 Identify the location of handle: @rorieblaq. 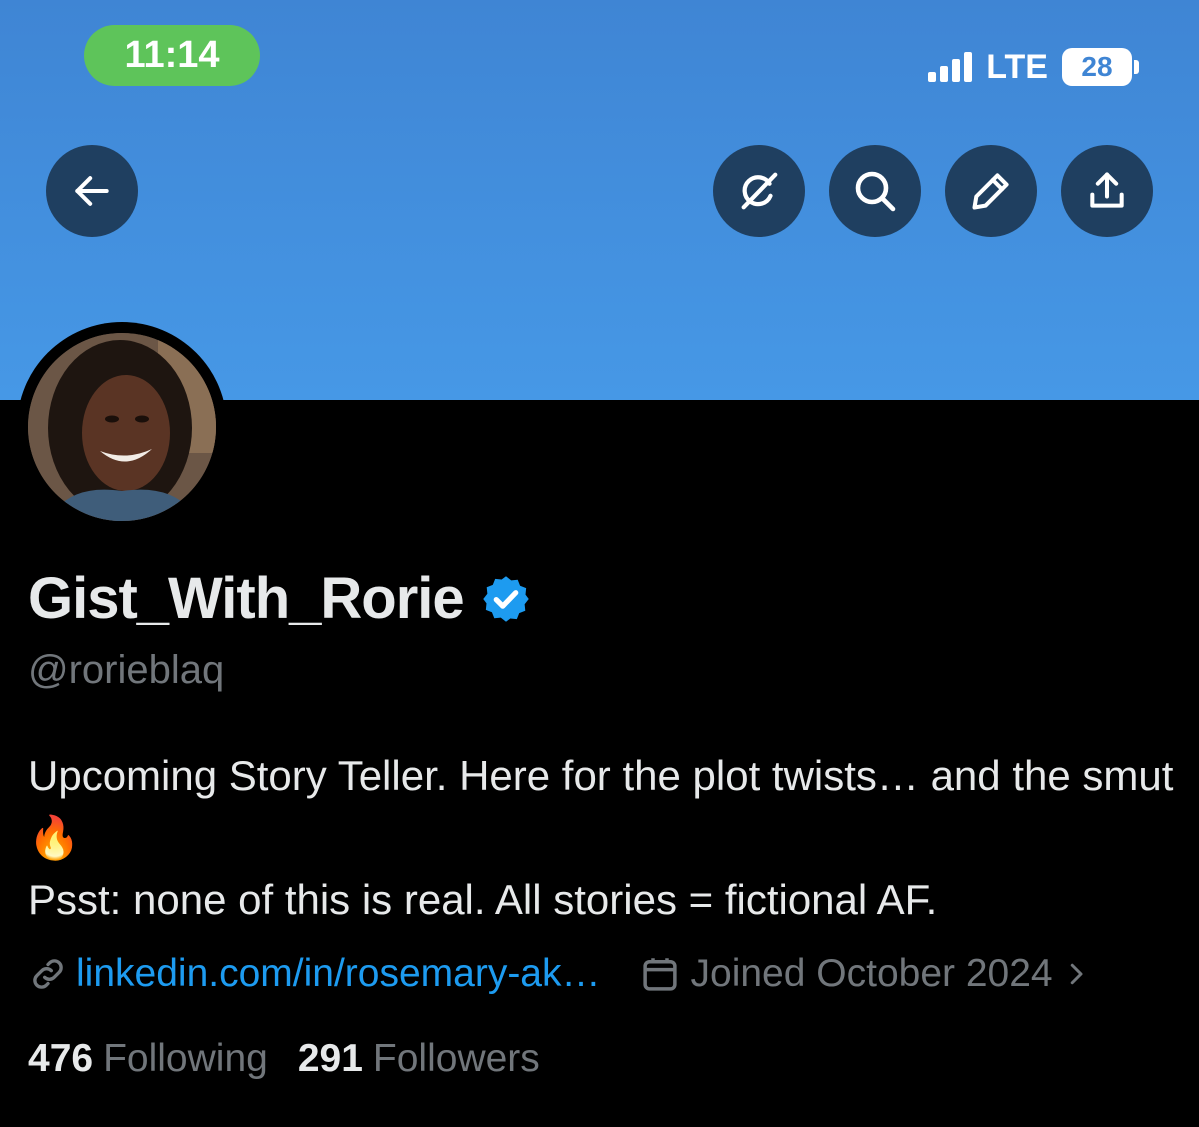
(126, 670).